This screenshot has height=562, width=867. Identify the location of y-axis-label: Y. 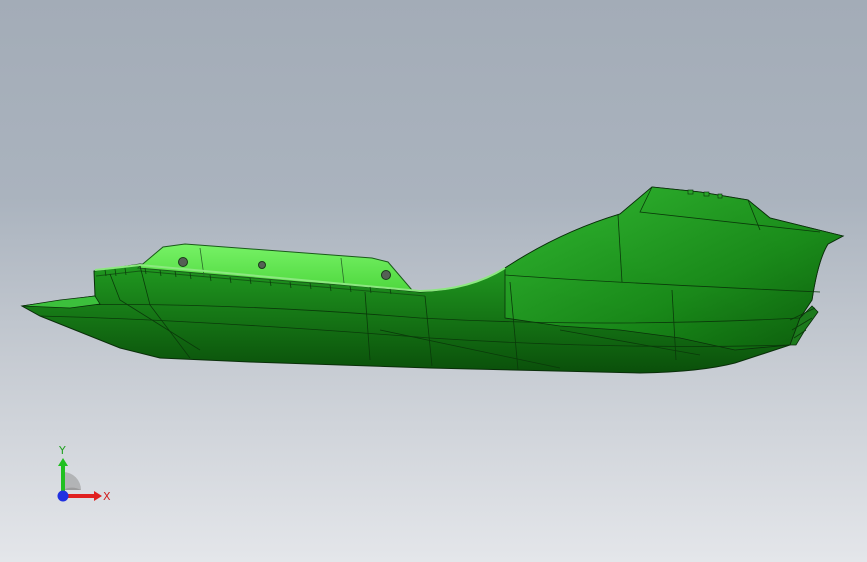
(62, 450).